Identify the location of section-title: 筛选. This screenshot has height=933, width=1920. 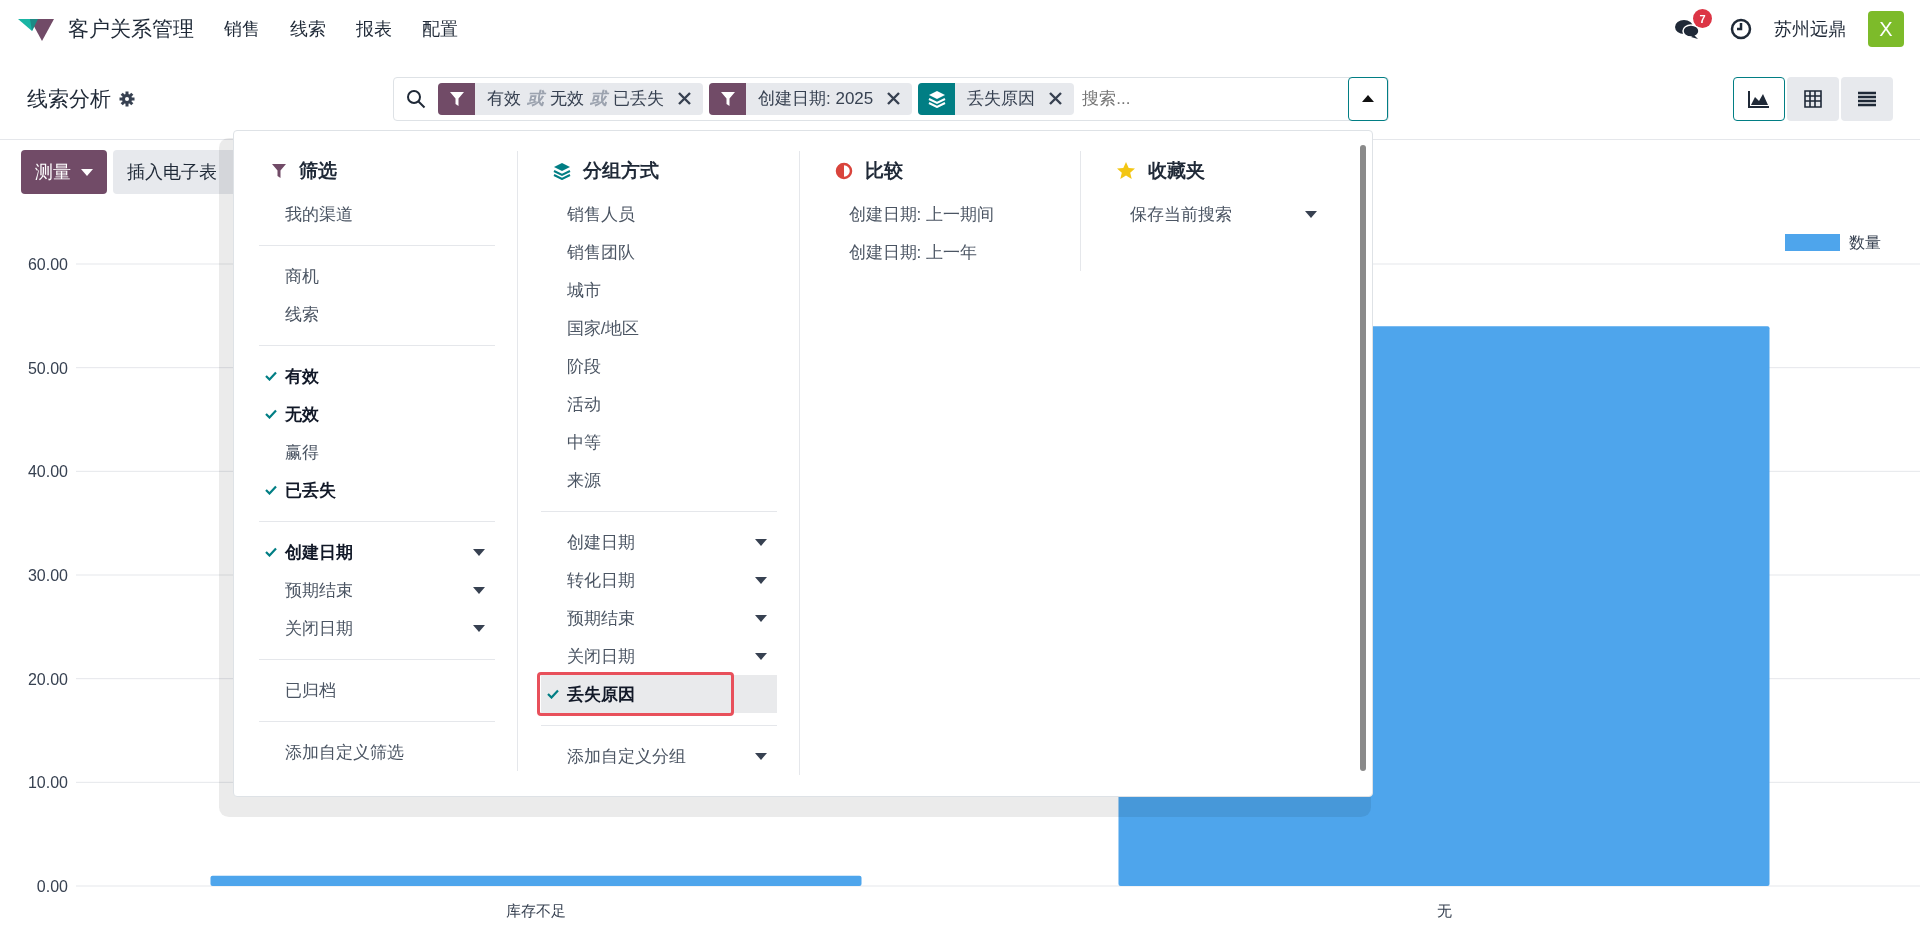
(318, 171).